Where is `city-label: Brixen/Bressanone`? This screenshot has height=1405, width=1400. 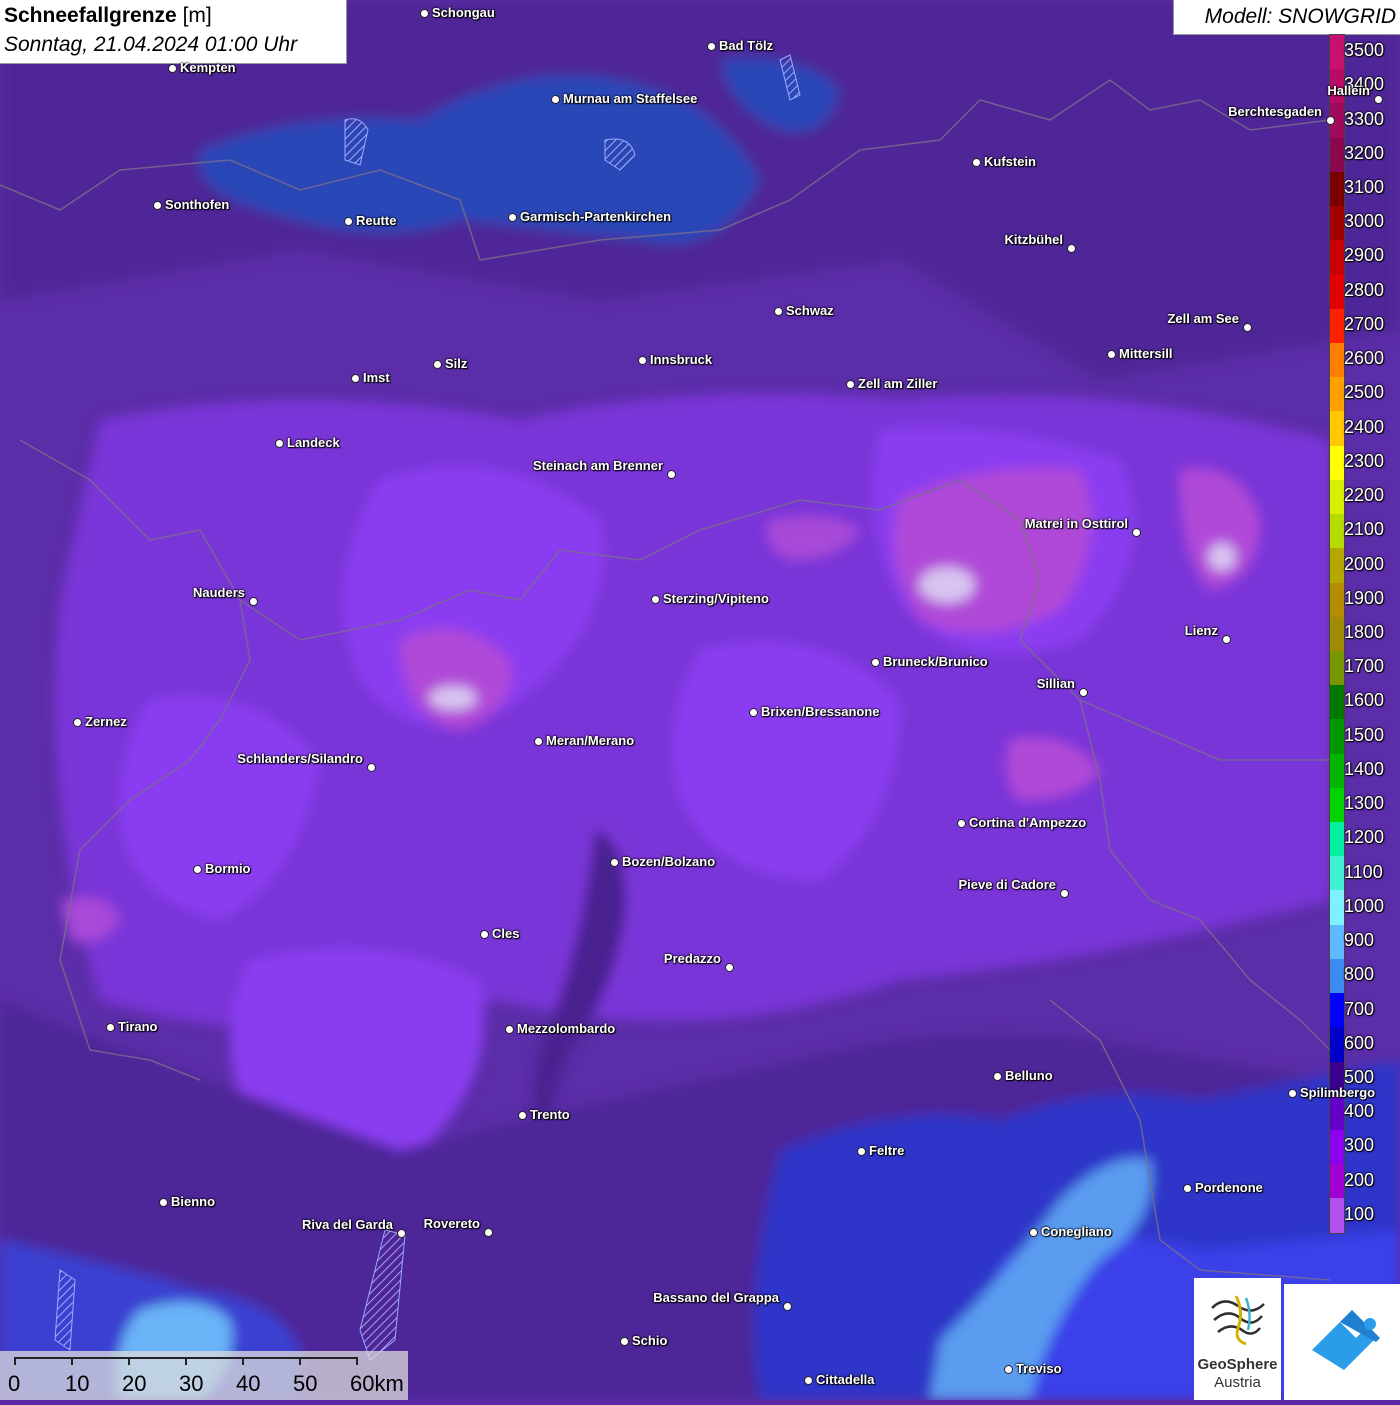
city-label: Brixen/Bressanone is located at coordinates (820, 711).